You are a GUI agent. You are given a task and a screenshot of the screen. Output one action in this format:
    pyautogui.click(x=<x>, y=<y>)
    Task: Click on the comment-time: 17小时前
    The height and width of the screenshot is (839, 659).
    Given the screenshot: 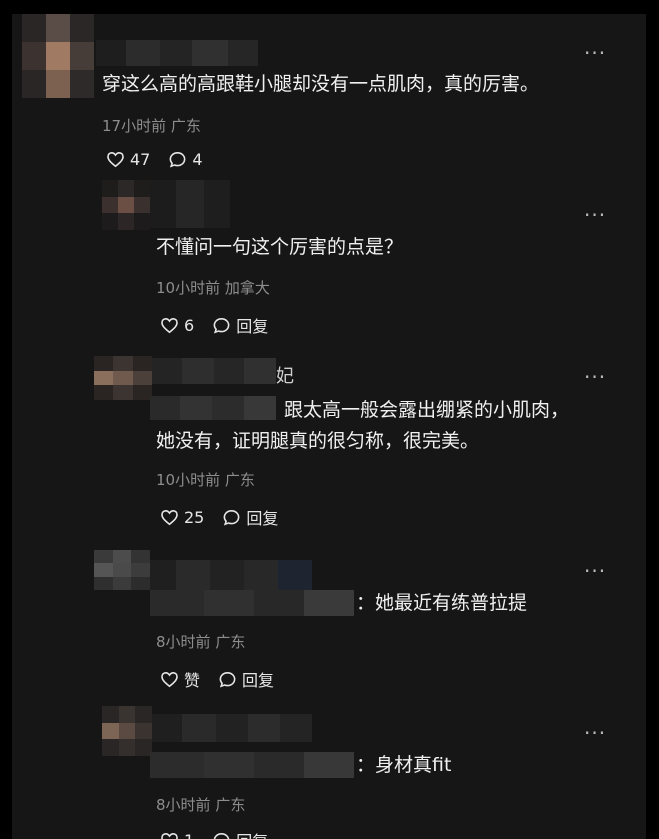 What is the action you would take?
    pyautogui.click(x=134, y=126)
    